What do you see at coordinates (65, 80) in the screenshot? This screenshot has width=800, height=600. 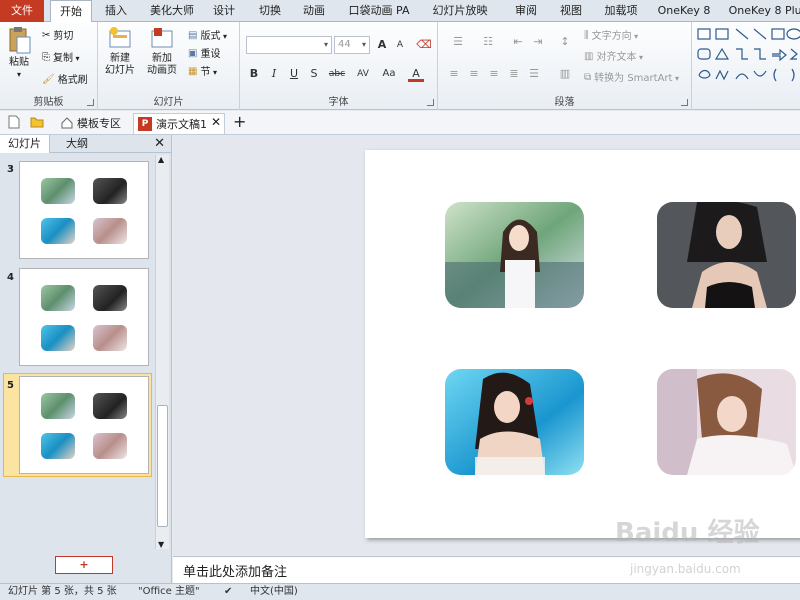 I see `format-painter-button: 🖌 格式刷` at bounding box center [65, 80].